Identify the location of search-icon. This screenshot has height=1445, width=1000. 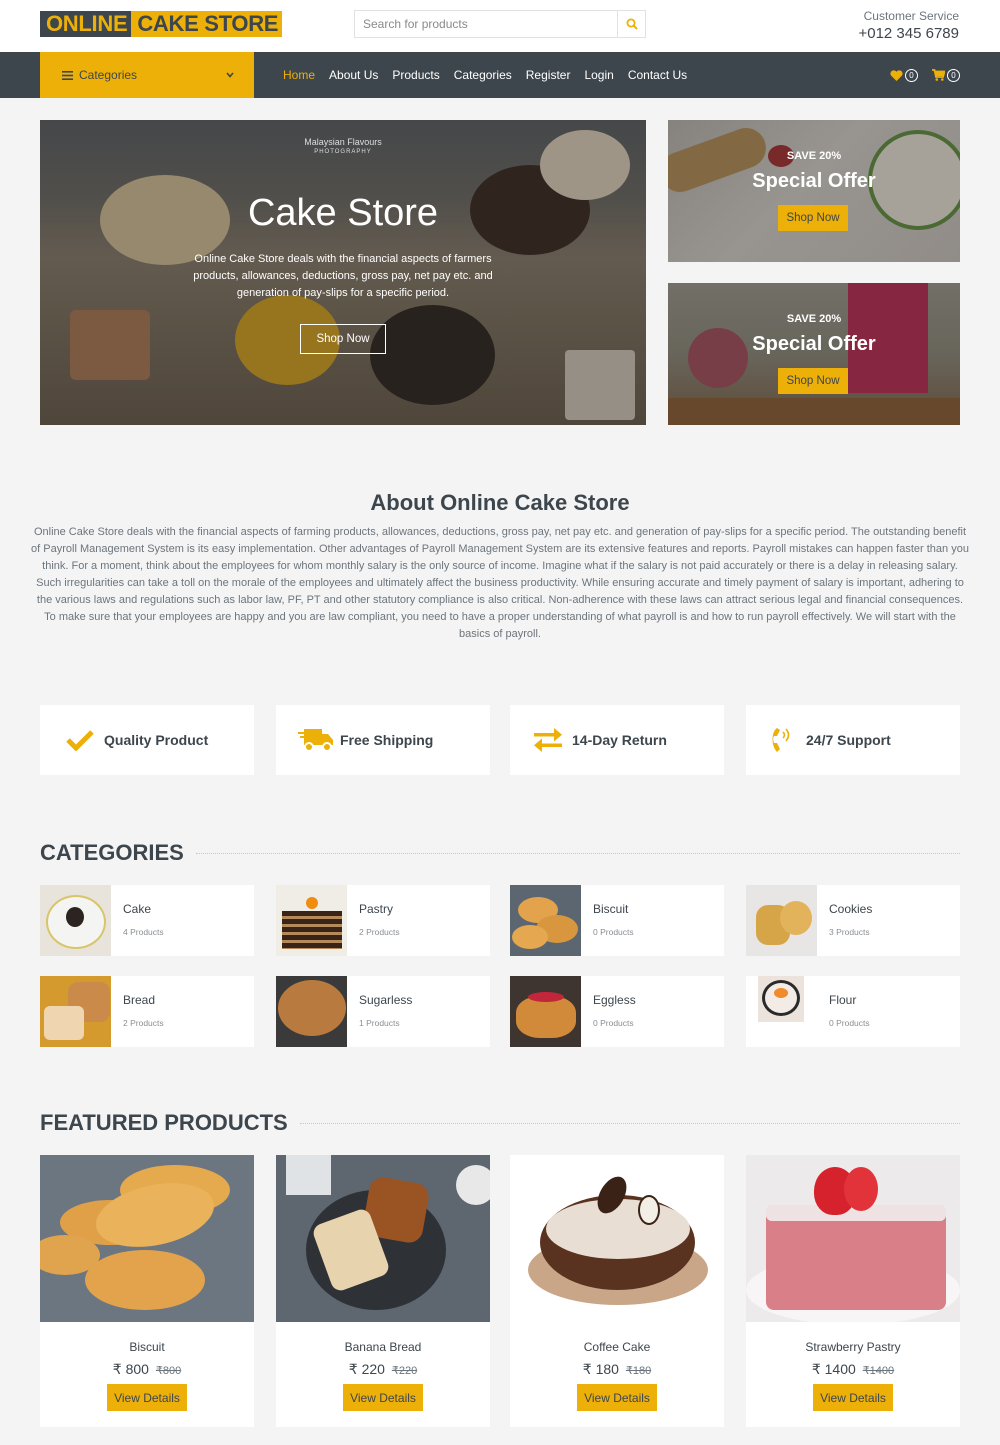
(632, 24).